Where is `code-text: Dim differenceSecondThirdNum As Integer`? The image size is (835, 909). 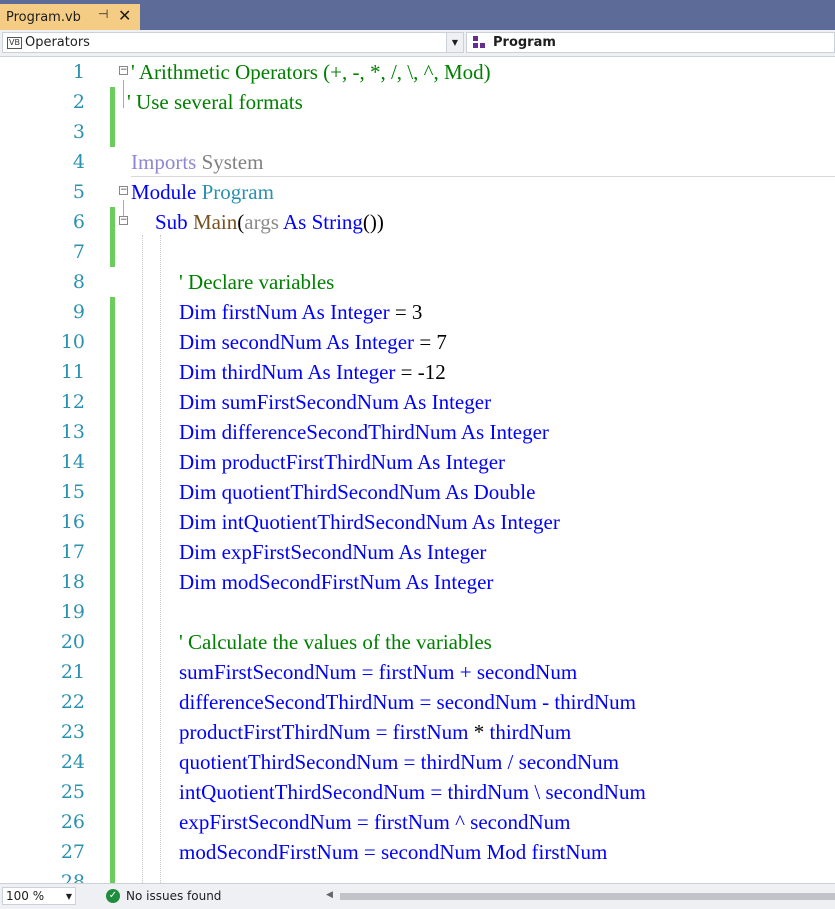
code-text: Dim differenceSecondThirdNum As Integer is located at coordinates (364, 432).